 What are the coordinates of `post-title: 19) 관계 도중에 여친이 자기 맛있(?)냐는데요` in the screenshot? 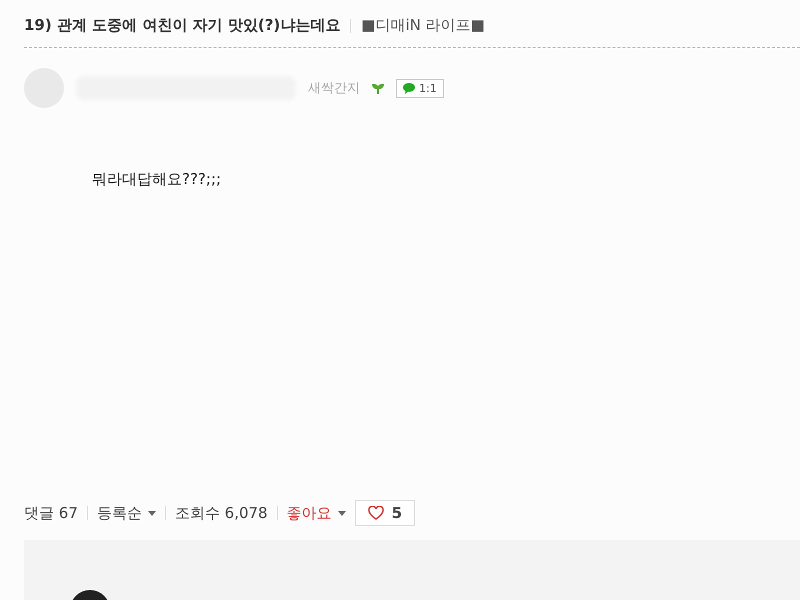 It's located at (182, 25).